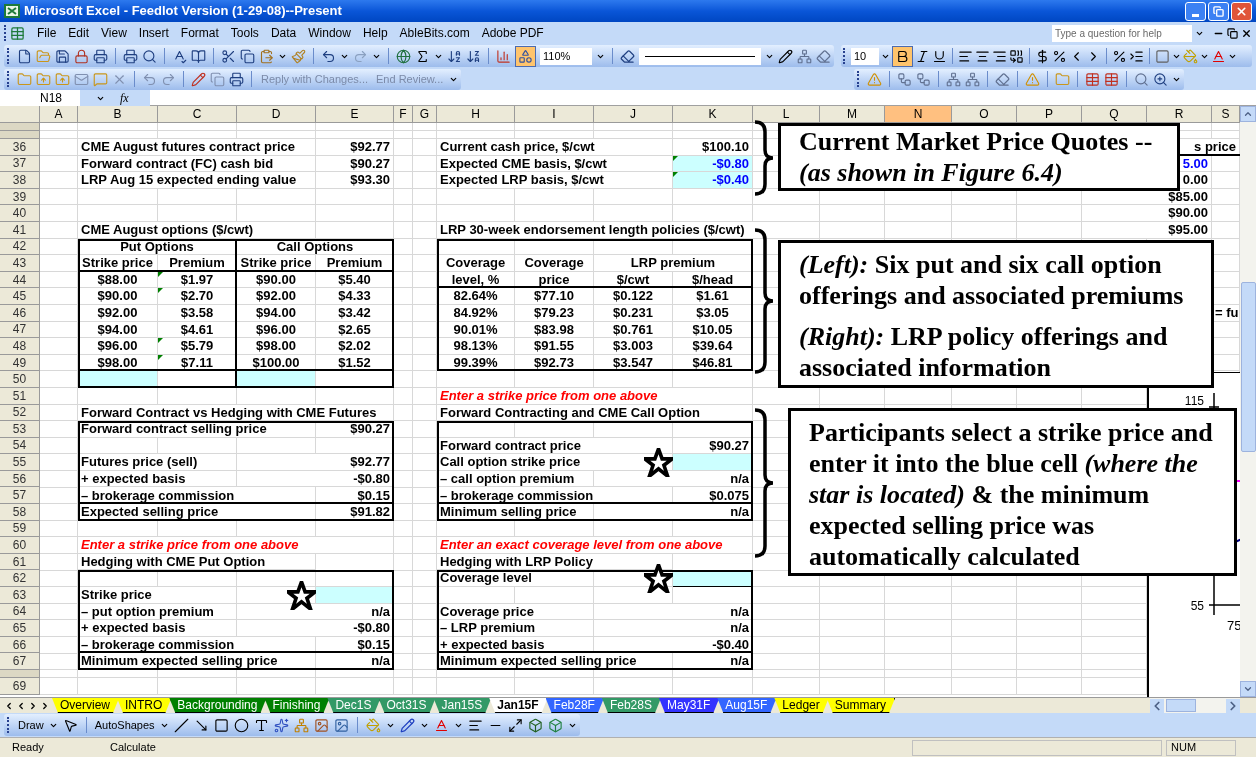 The height and width of the screenshot is (757, 1256). What do you see at coordinates (991, 295) in the screenshot?
I see `callout-text: offerings and associated premiums` at bounding box center [991, 295].